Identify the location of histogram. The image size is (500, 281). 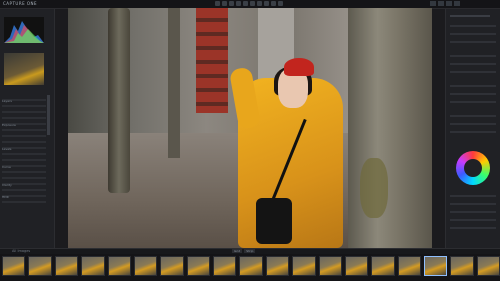
(24, 30).